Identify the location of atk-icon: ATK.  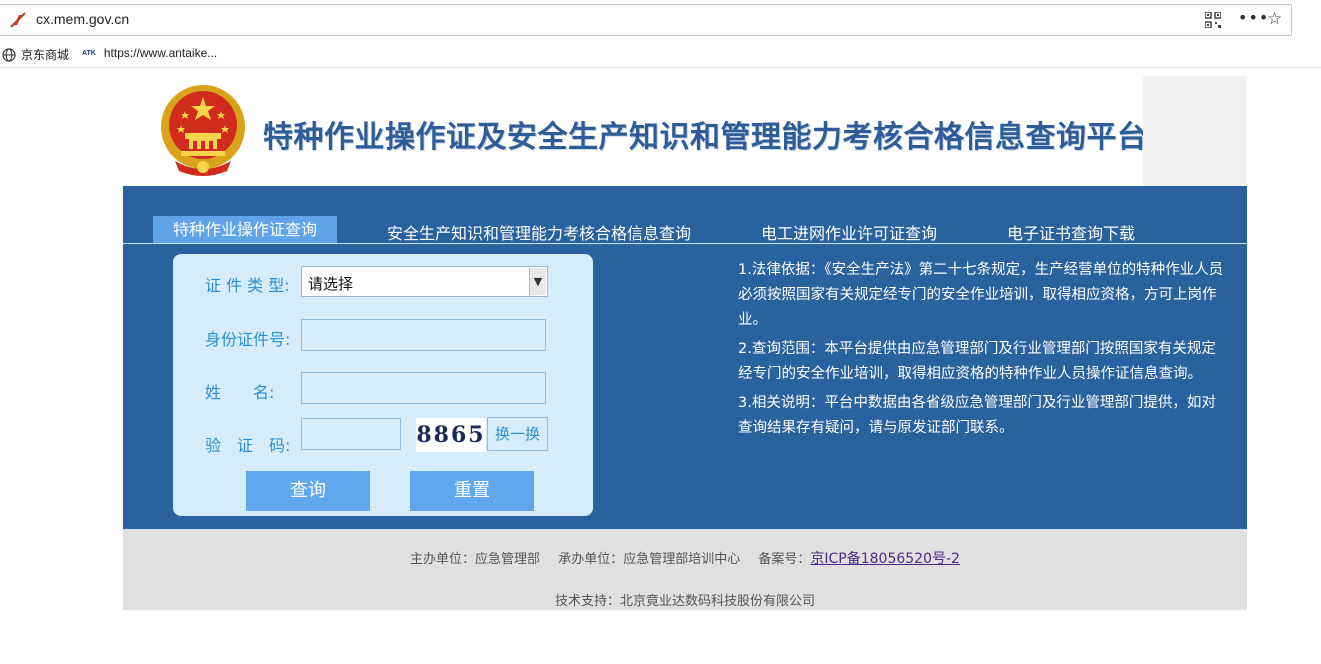
(89, 53).